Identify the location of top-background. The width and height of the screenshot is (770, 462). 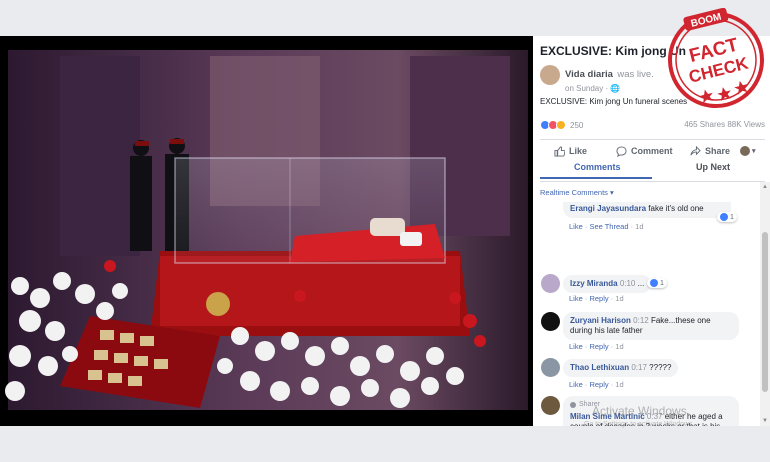
(385, 18).